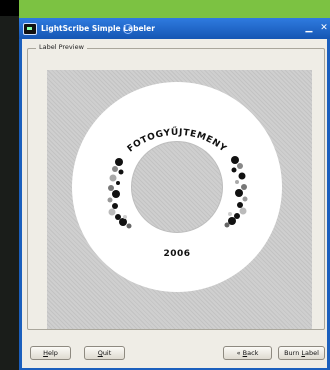 The image size is (330, 370). Describe the element at coordinates (107, 353) in the screenshot. I see `quit-button-label: uit` at that location.